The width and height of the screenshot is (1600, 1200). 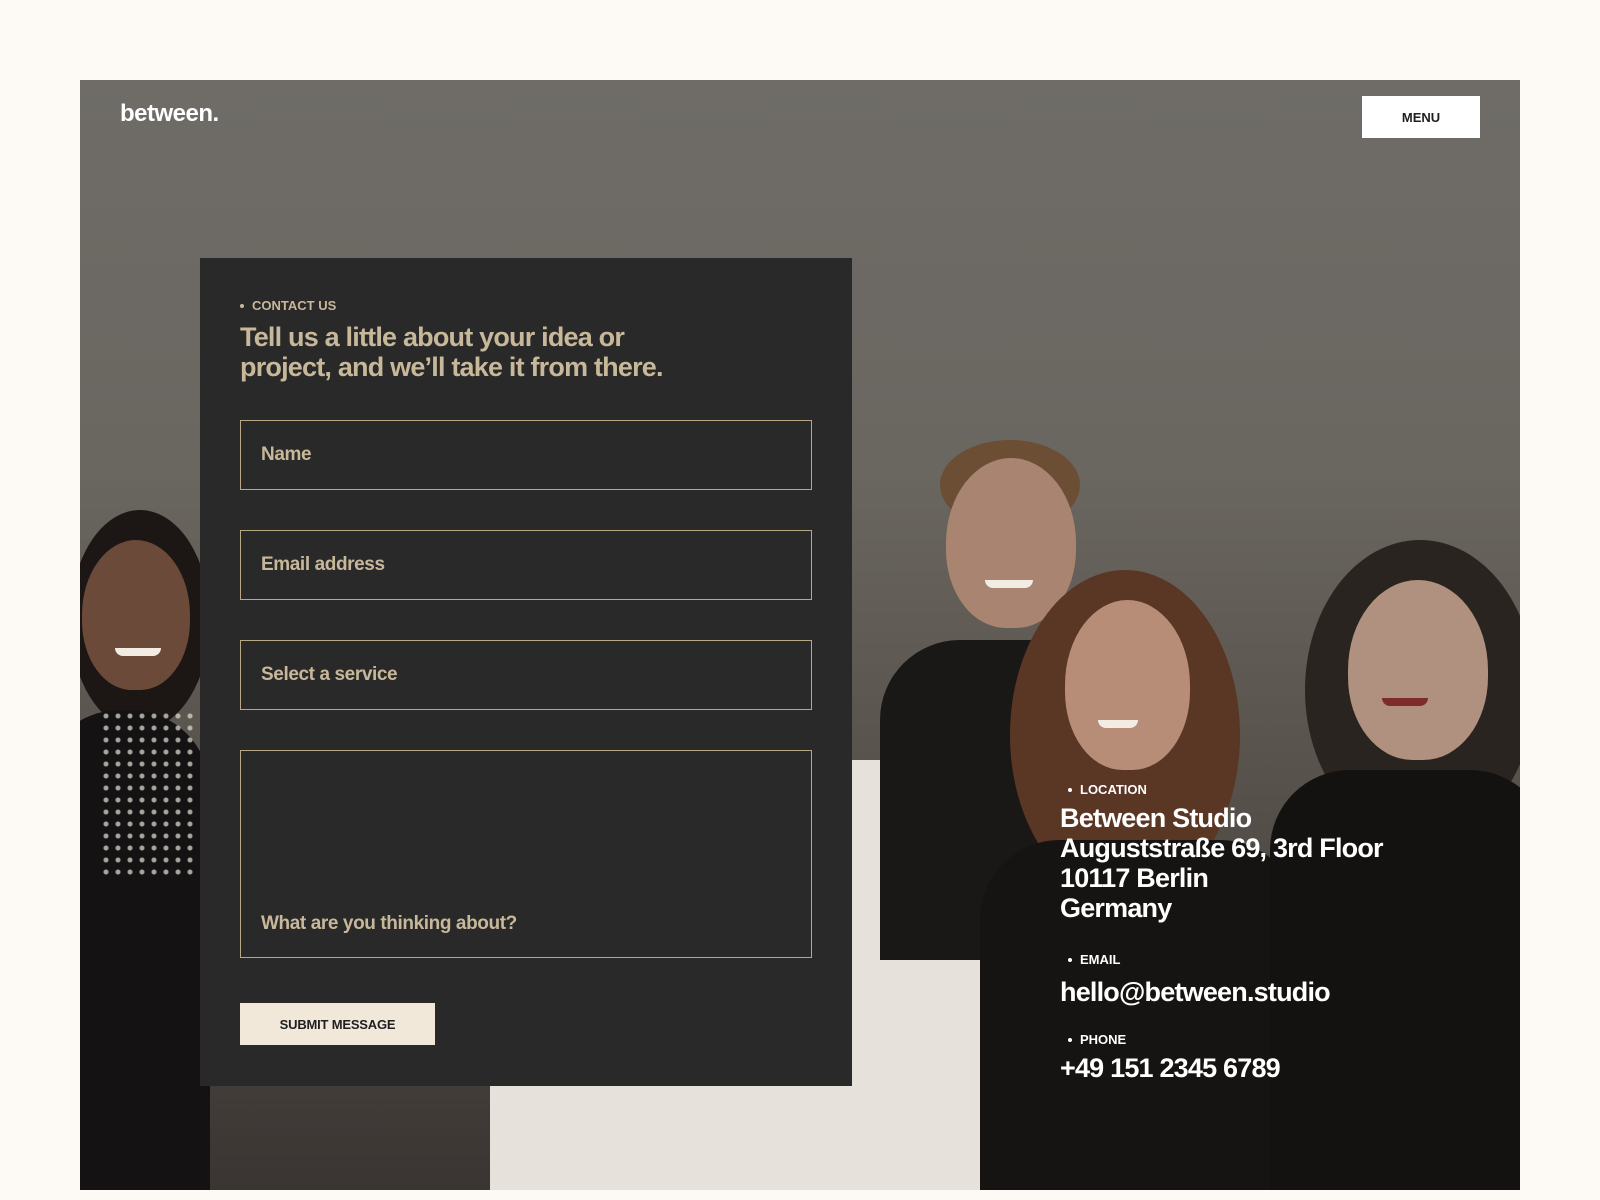 I want to click on phone-block: PHONE +49 151 2345 6789, so click(x=1170, y=1057).